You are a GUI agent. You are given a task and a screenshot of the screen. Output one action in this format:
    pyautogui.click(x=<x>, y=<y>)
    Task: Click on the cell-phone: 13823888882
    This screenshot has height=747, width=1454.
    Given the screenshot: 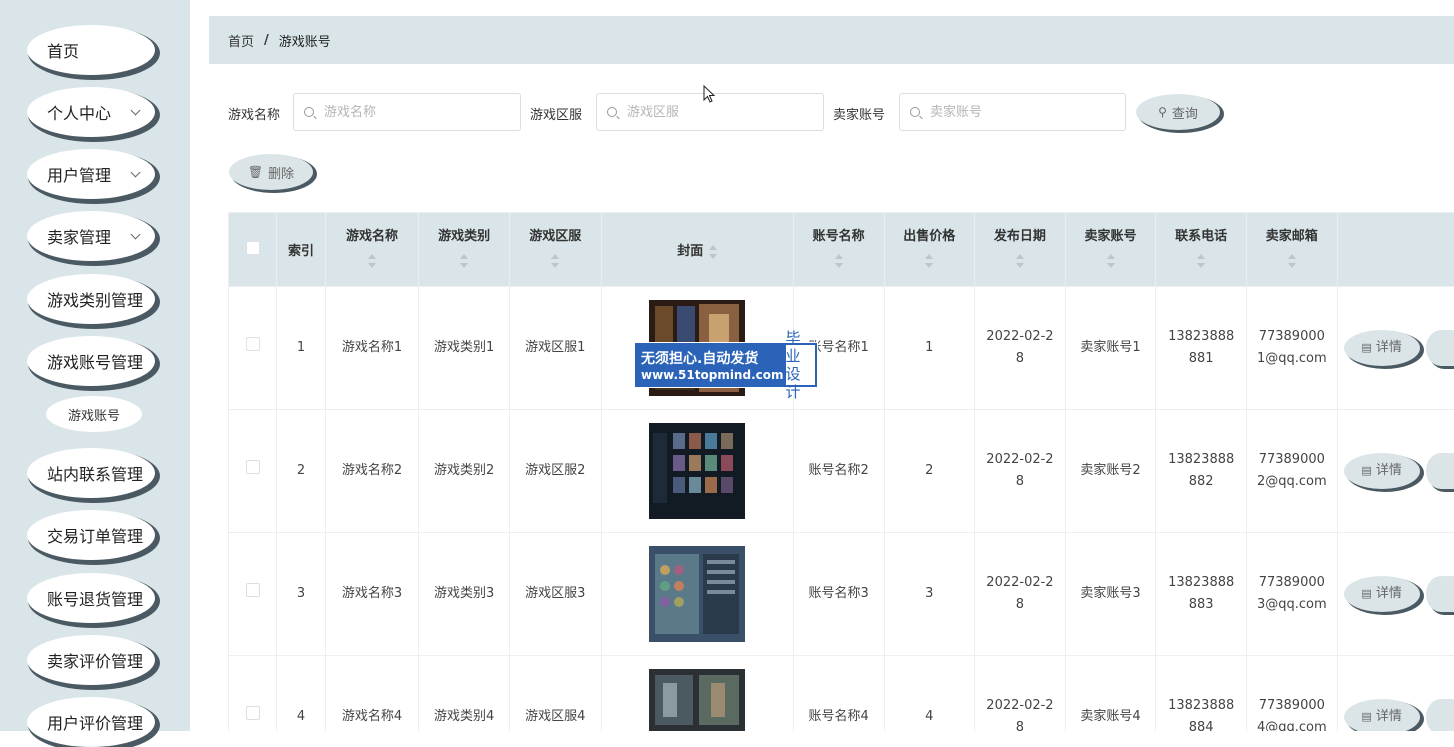 What is the action you would take?
    pyautogui.click(x=1201, y=471)
    